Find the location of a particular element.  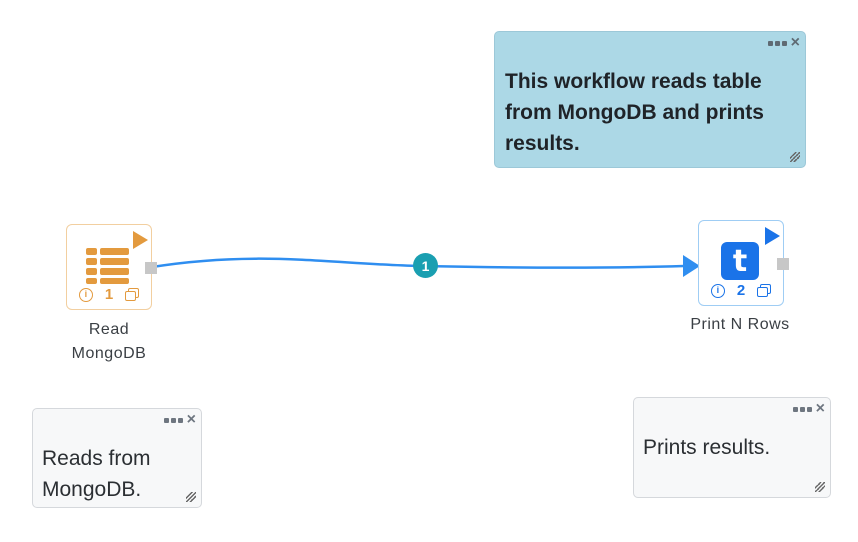

edge-badge: 1 is located at coordinates (425, 265).